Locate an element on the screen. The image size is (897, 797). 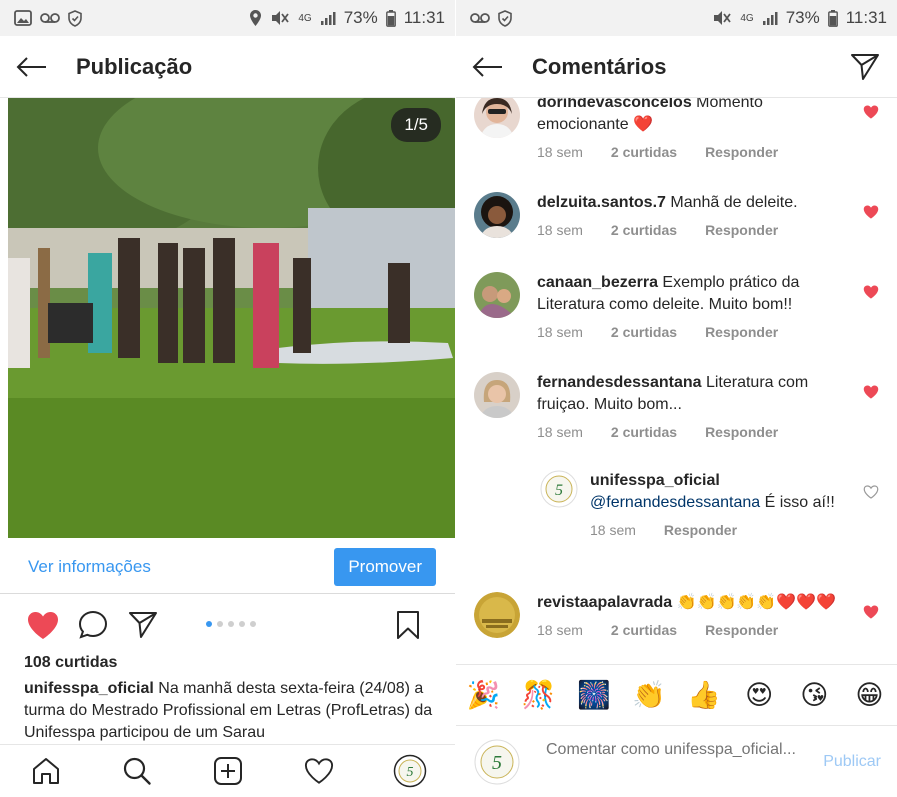
gallery-icon is located at coordinates (23, 18).